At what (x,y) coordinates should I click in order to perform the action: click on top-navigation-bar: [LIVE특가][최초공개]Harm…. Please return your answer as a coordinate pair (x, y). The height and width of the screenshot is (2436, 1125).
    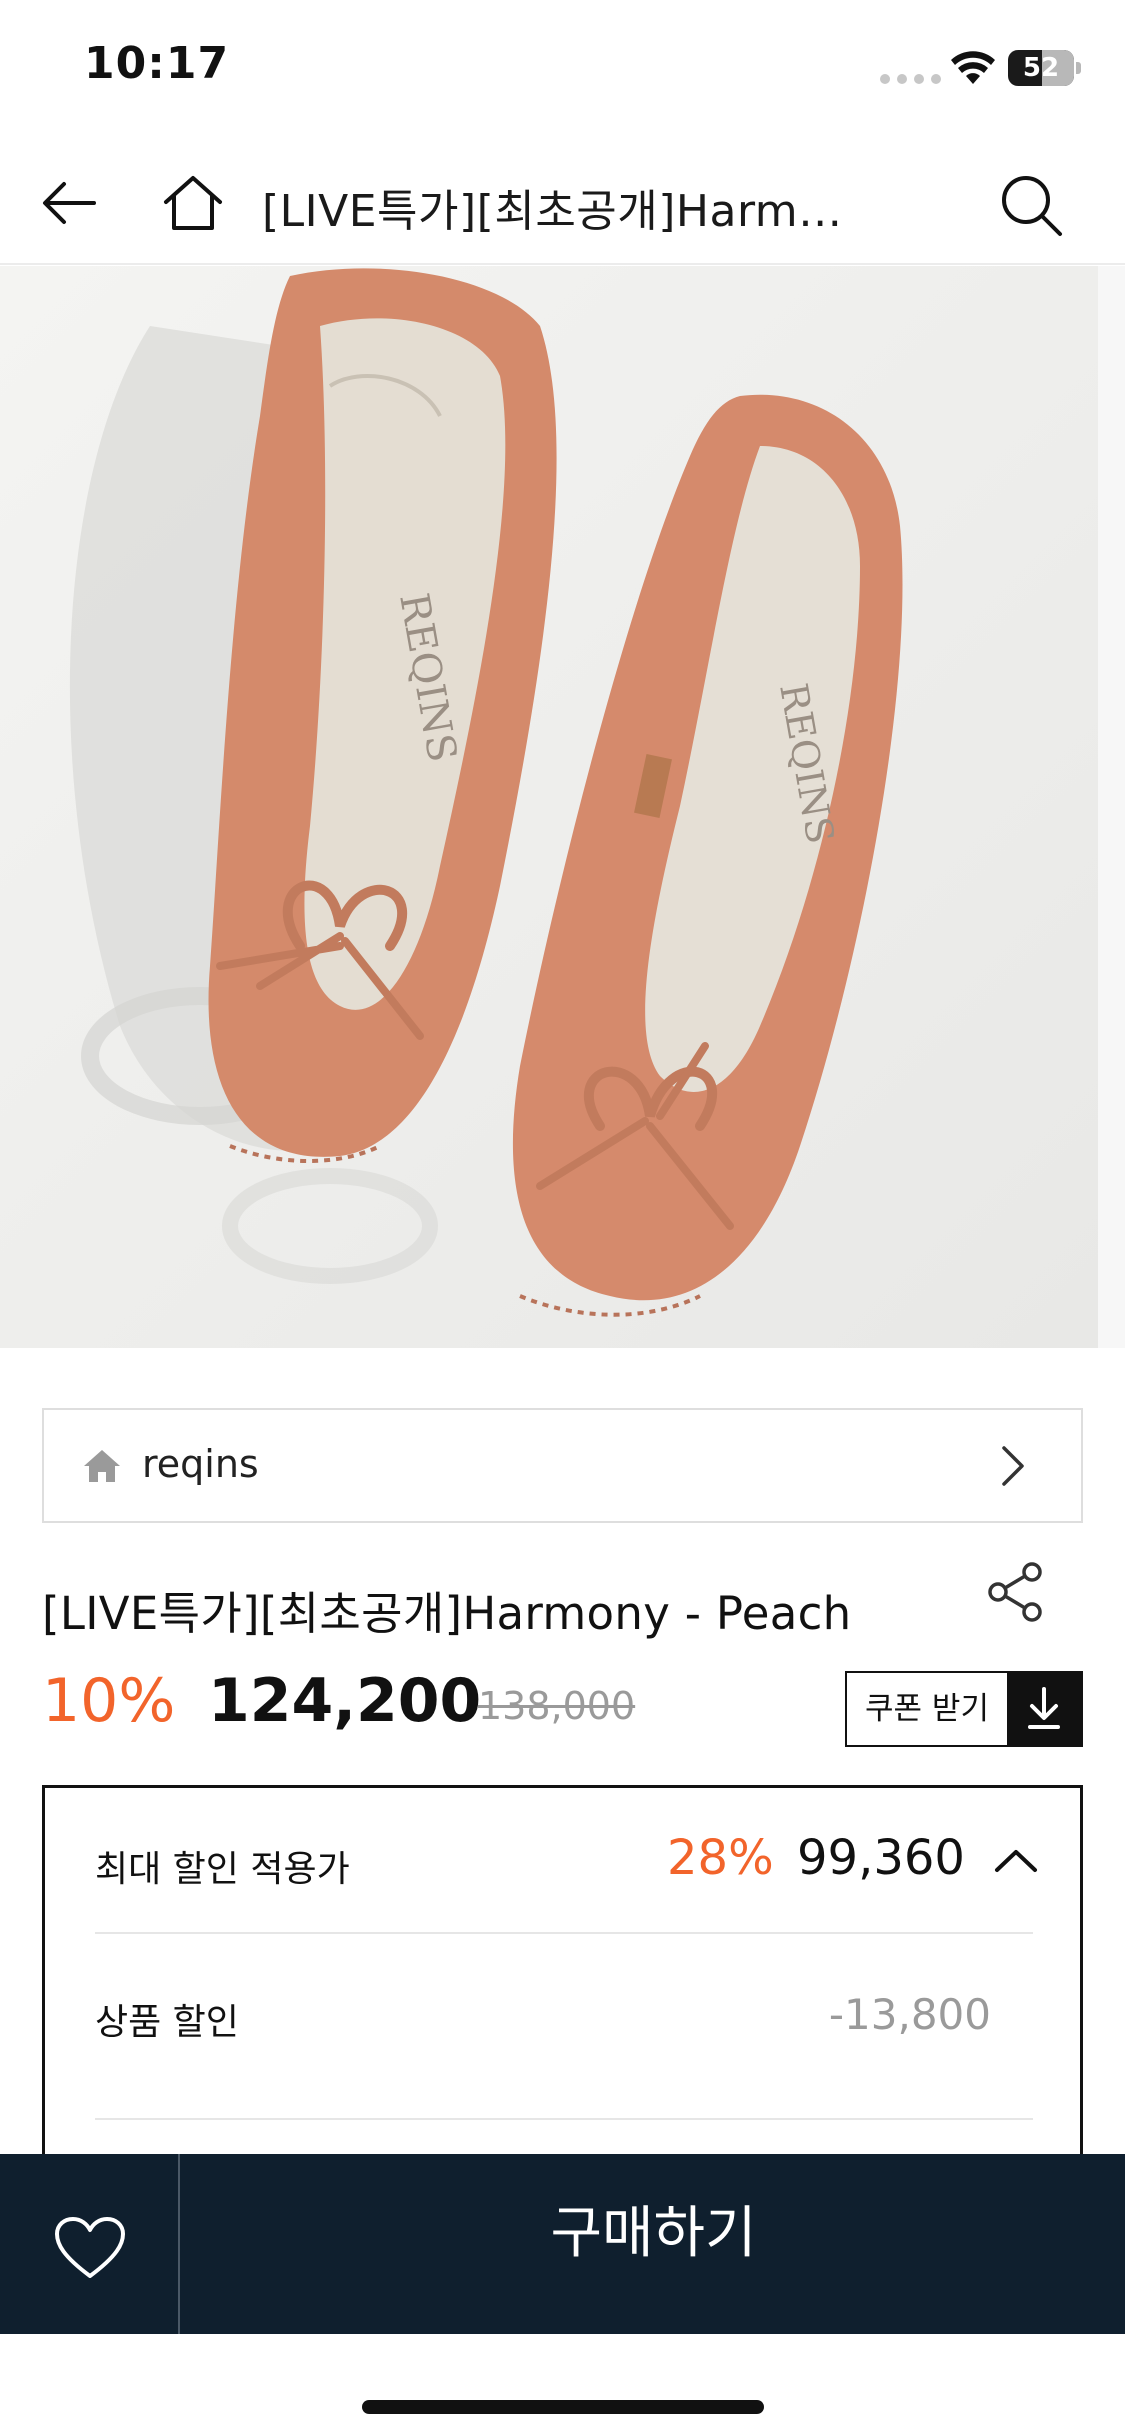
    Looking at the image, I should click on (562, 202).